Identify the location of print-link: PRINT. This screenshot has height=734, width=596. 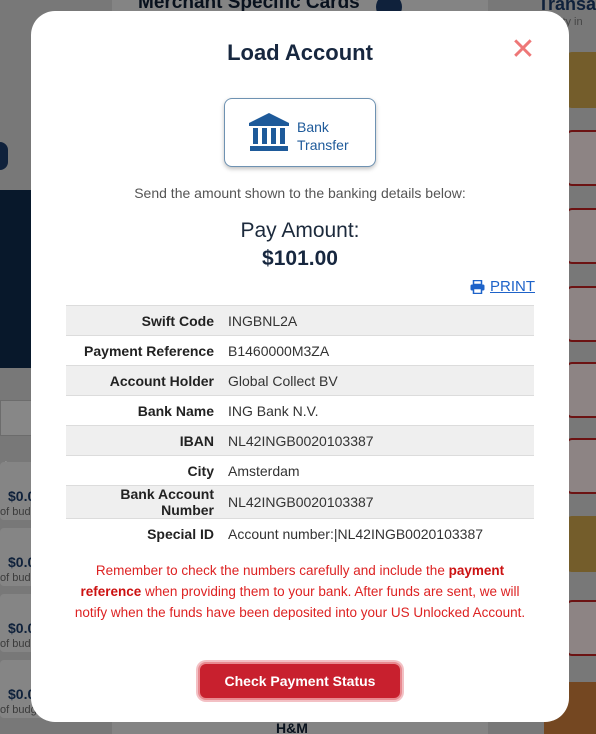
(502, 286).